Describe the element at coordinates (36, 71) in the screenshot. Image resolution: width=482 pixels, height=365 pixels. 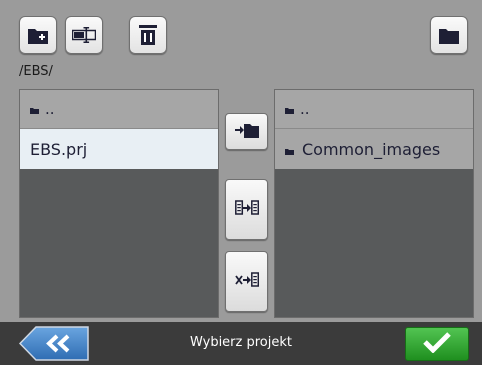
I see `current-path: /EBS/` at that location.